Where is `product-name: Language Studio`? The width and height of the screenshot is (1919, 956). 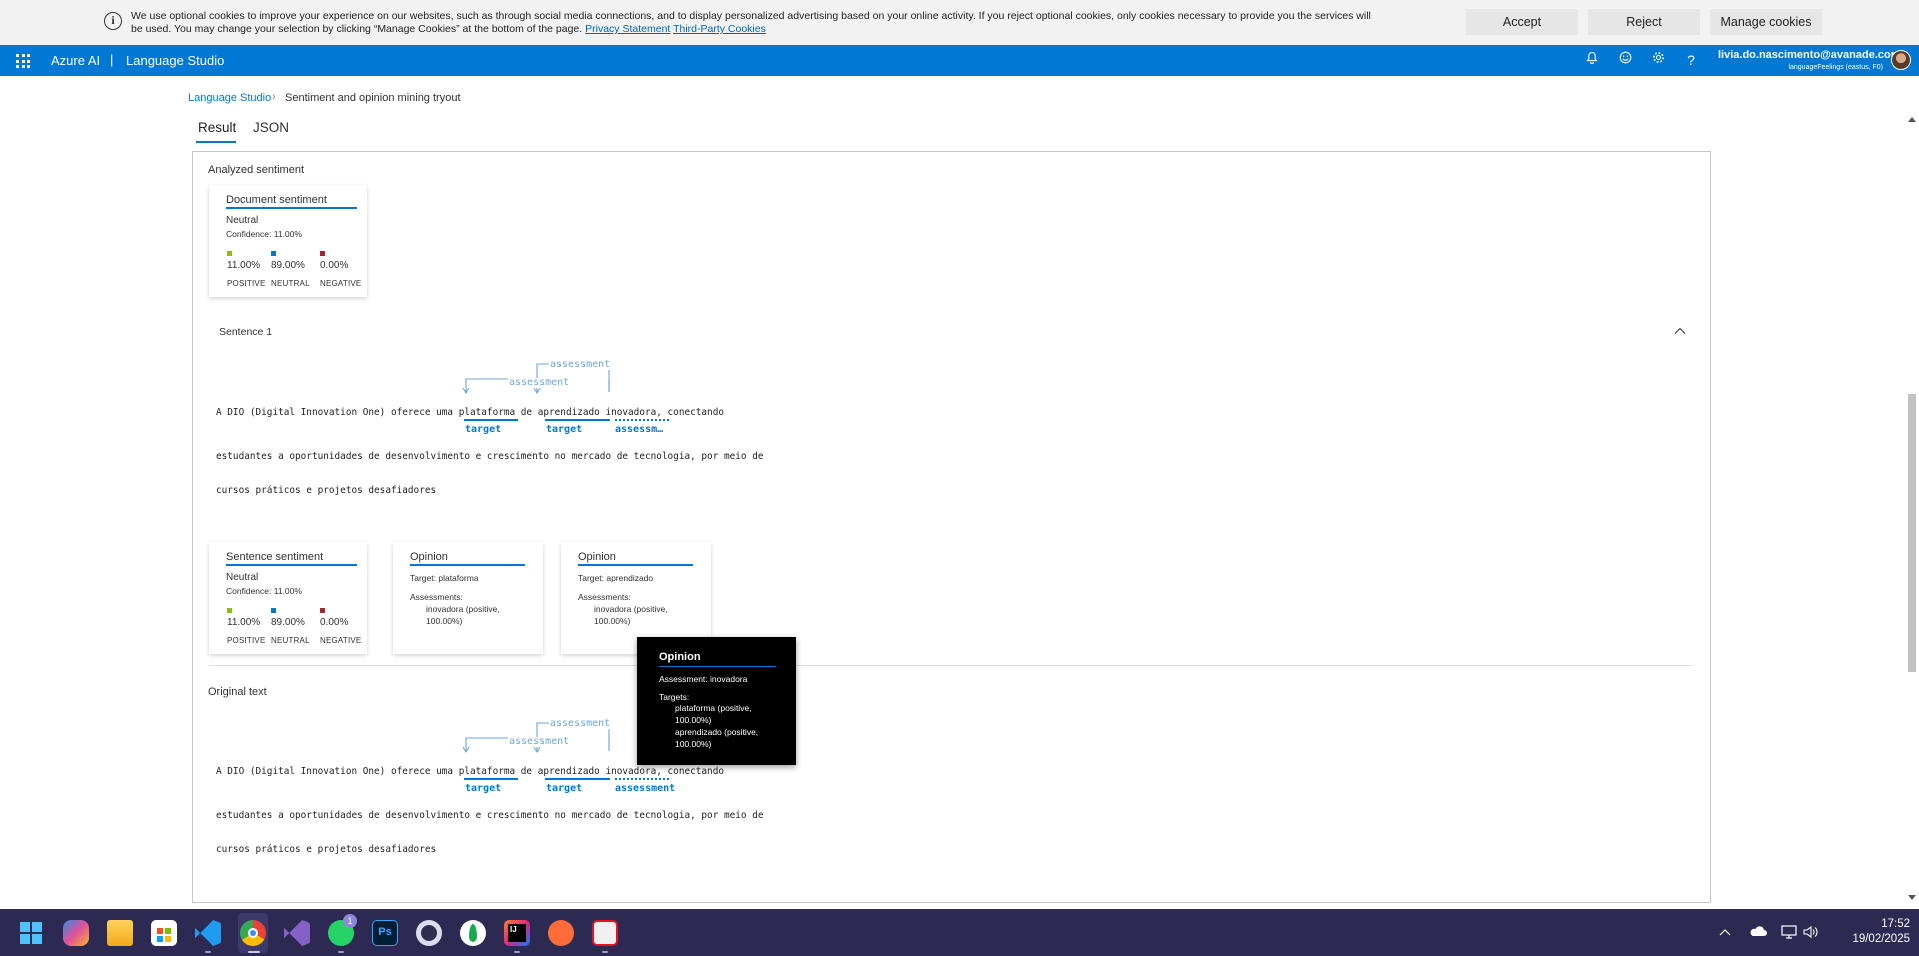 product-name: Language Studio is located at coordinates (175, 60).